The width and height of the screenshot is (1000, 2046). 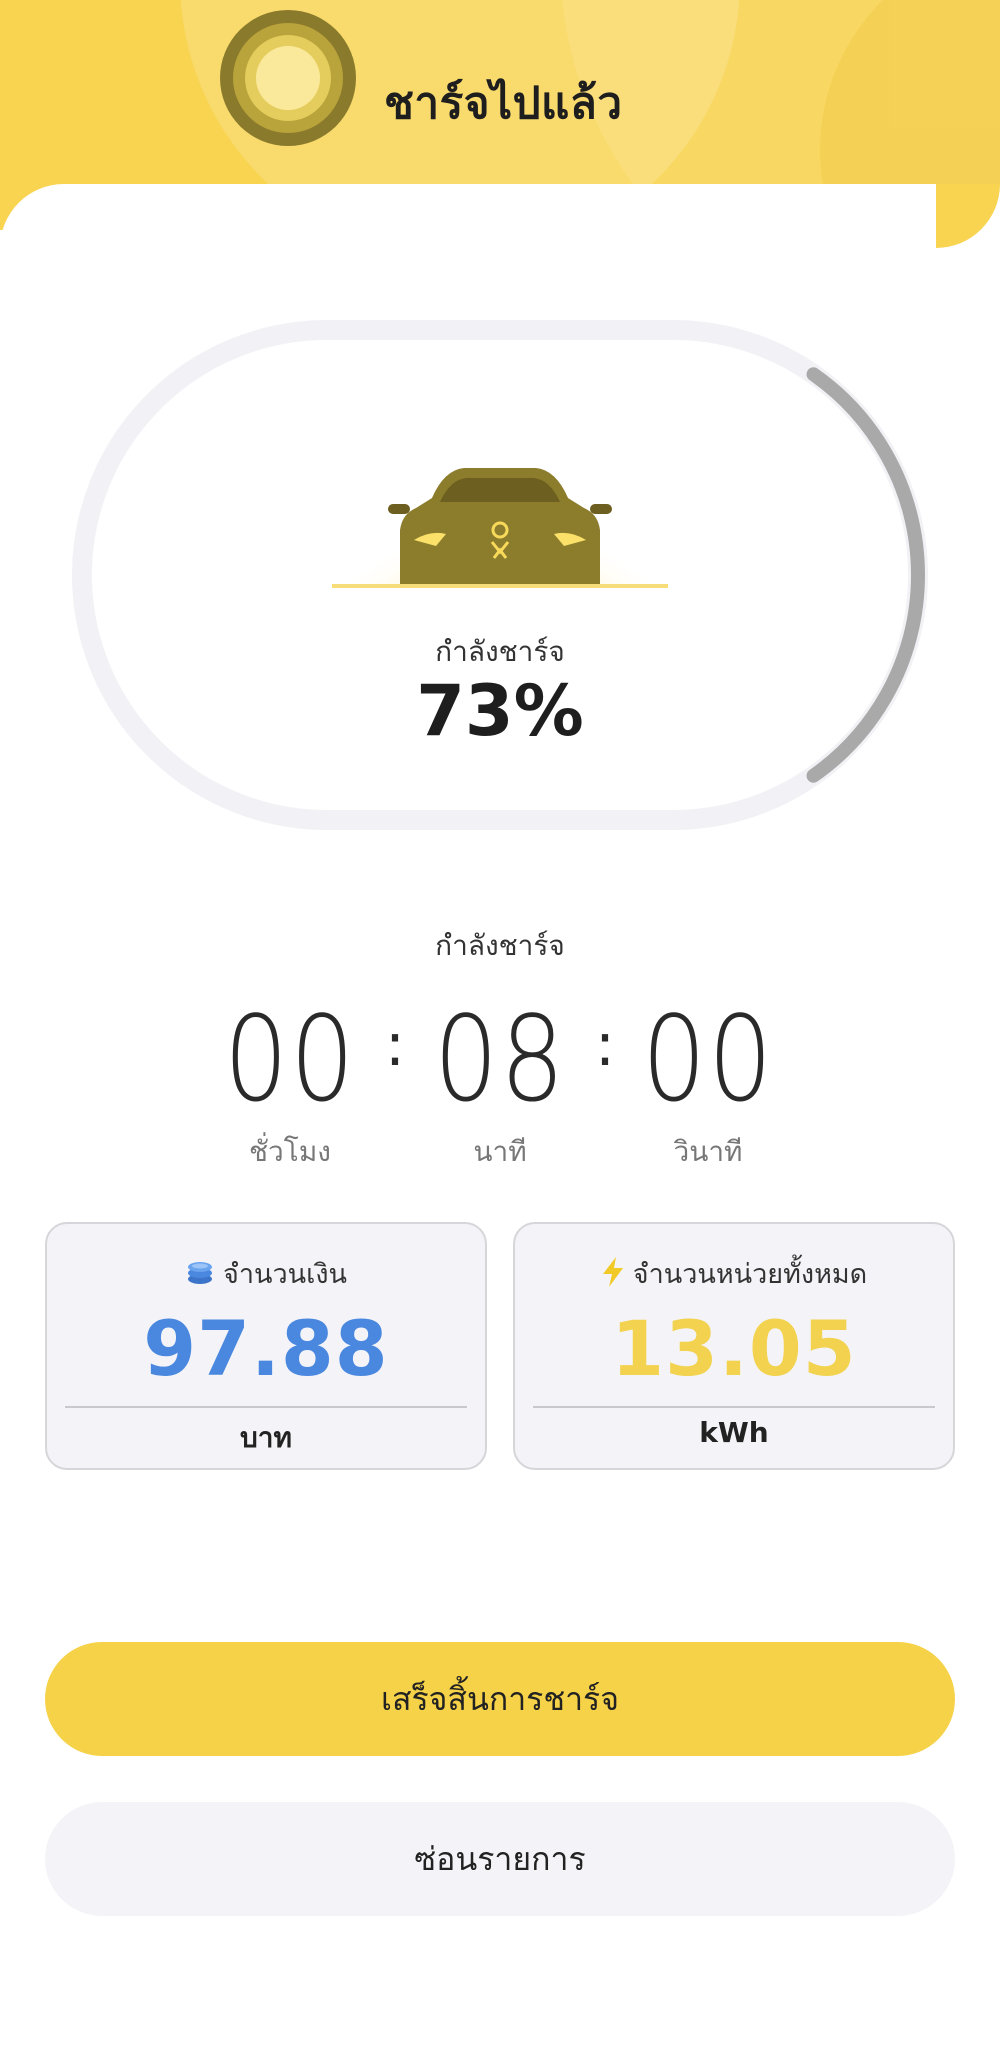 What do you see at coordinates (500, 945) in the screenshot?
I see `timer-label: กำลังชาร์จ` at bounding box center [500, 945].